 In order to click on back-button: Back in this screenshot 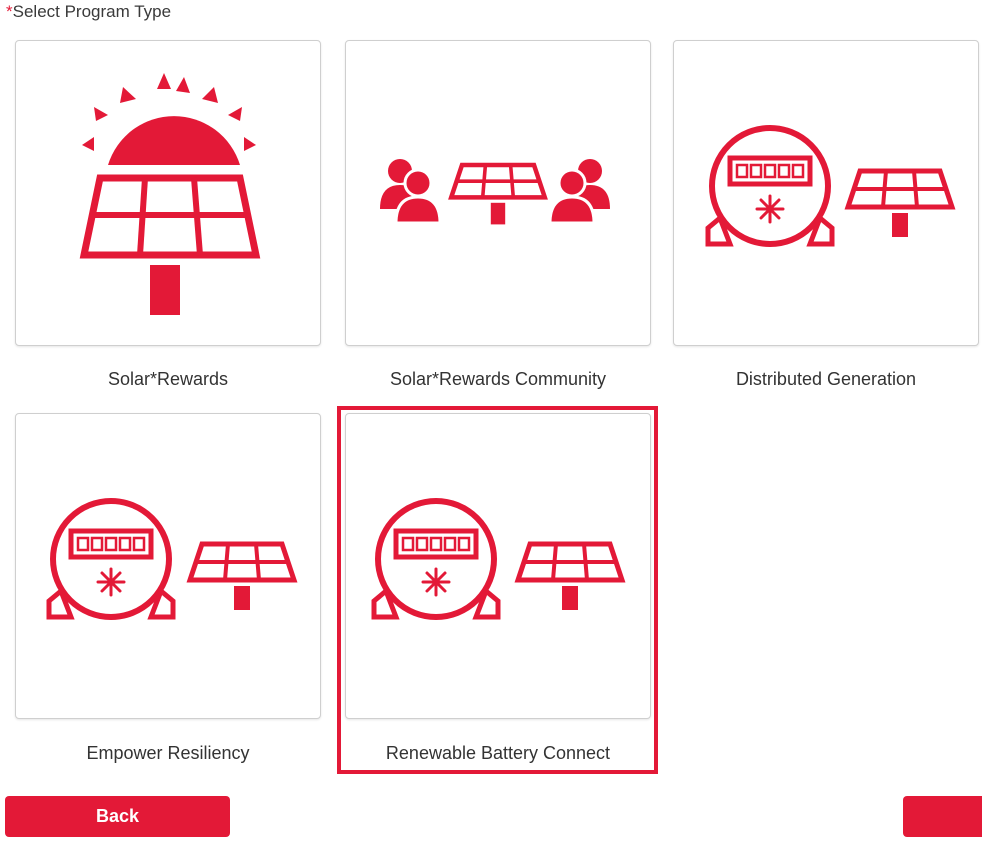, I will do `click(117, 816)`.